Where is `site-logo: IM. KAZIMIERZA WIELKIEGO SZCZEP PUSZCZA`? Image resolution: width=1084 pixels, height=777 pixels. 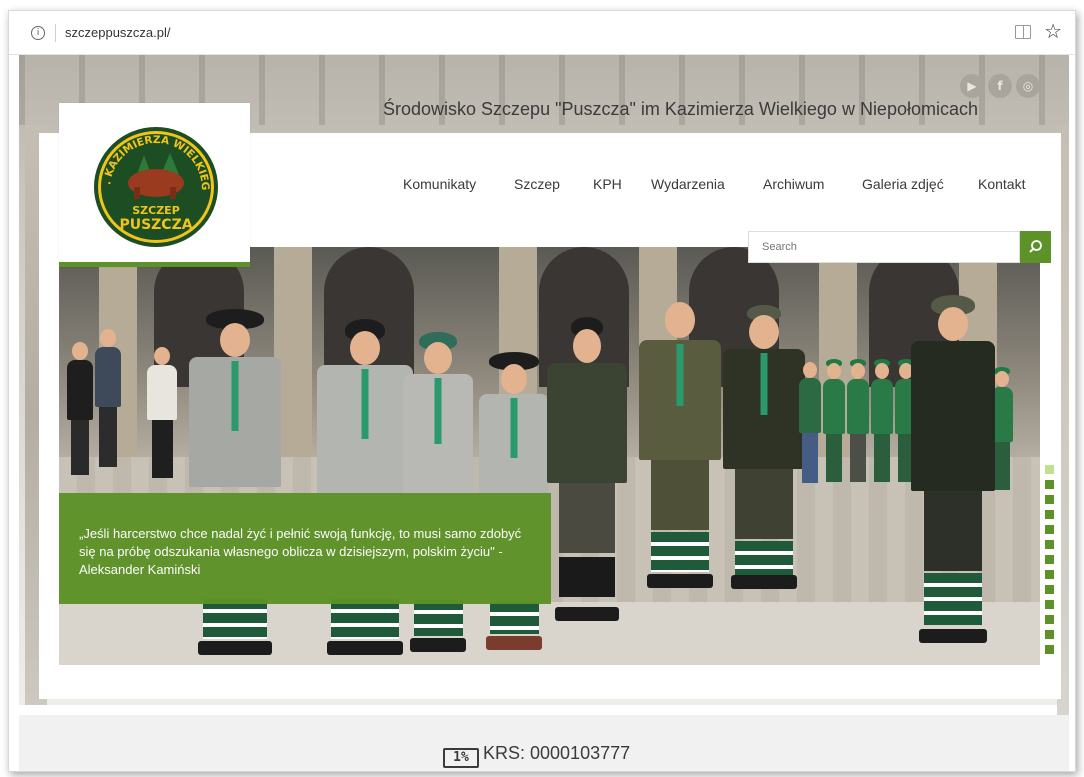
site-logo: IM. KAZIMIERZA WIELKIEGO SZCZEP PUSZCZA is located at coordinates (156, 187).